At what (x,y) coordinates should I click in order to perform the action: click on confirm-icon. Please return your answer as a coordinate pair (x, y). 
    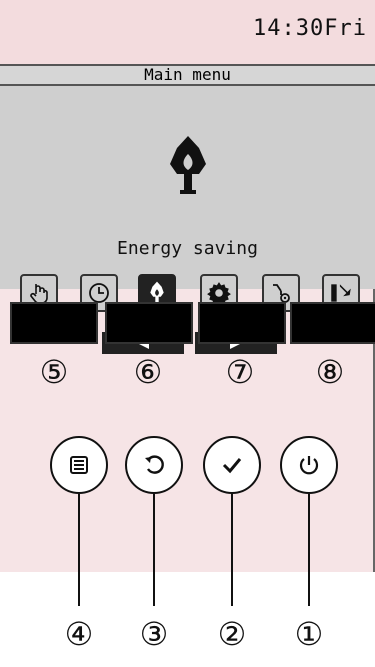
    Looking at the image, I should click on (232, 466).